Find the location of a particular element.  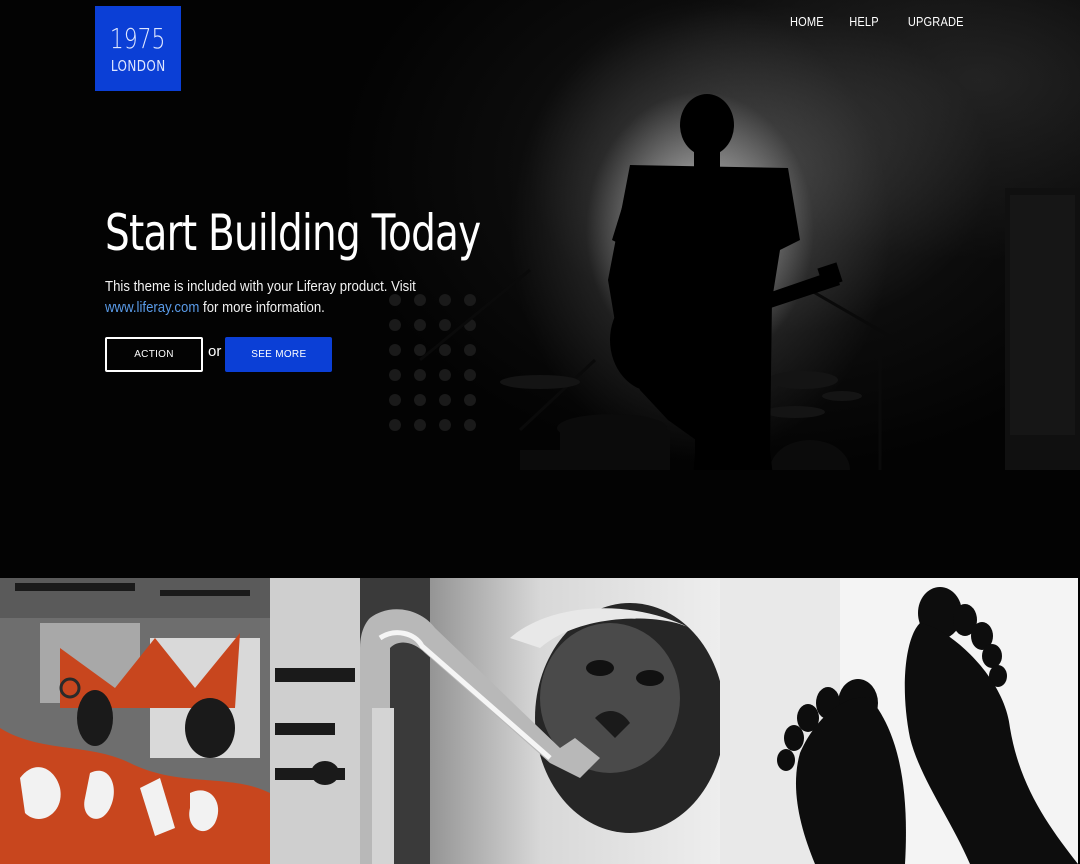

gallery-tile-saxophone is located at coordinates (540, 721).